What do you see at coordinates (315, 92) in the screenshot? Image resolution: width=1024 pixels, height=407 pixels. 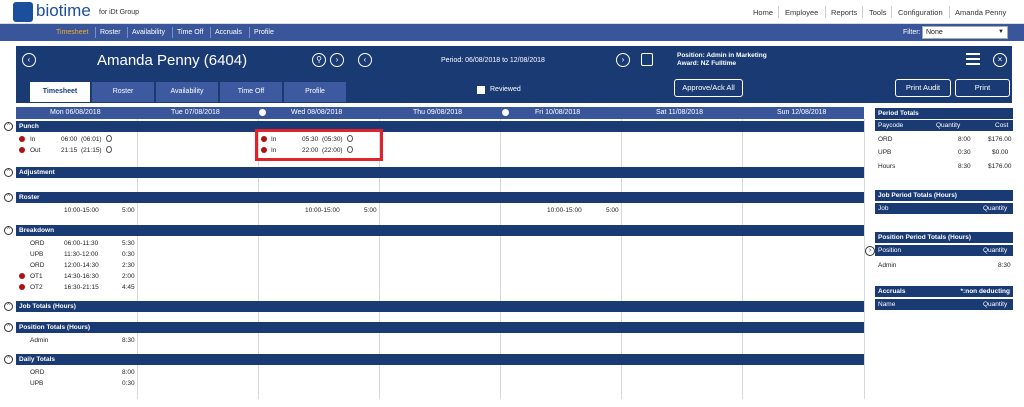 I see `tab-profile: Profile` at bounding box center [315, 92].